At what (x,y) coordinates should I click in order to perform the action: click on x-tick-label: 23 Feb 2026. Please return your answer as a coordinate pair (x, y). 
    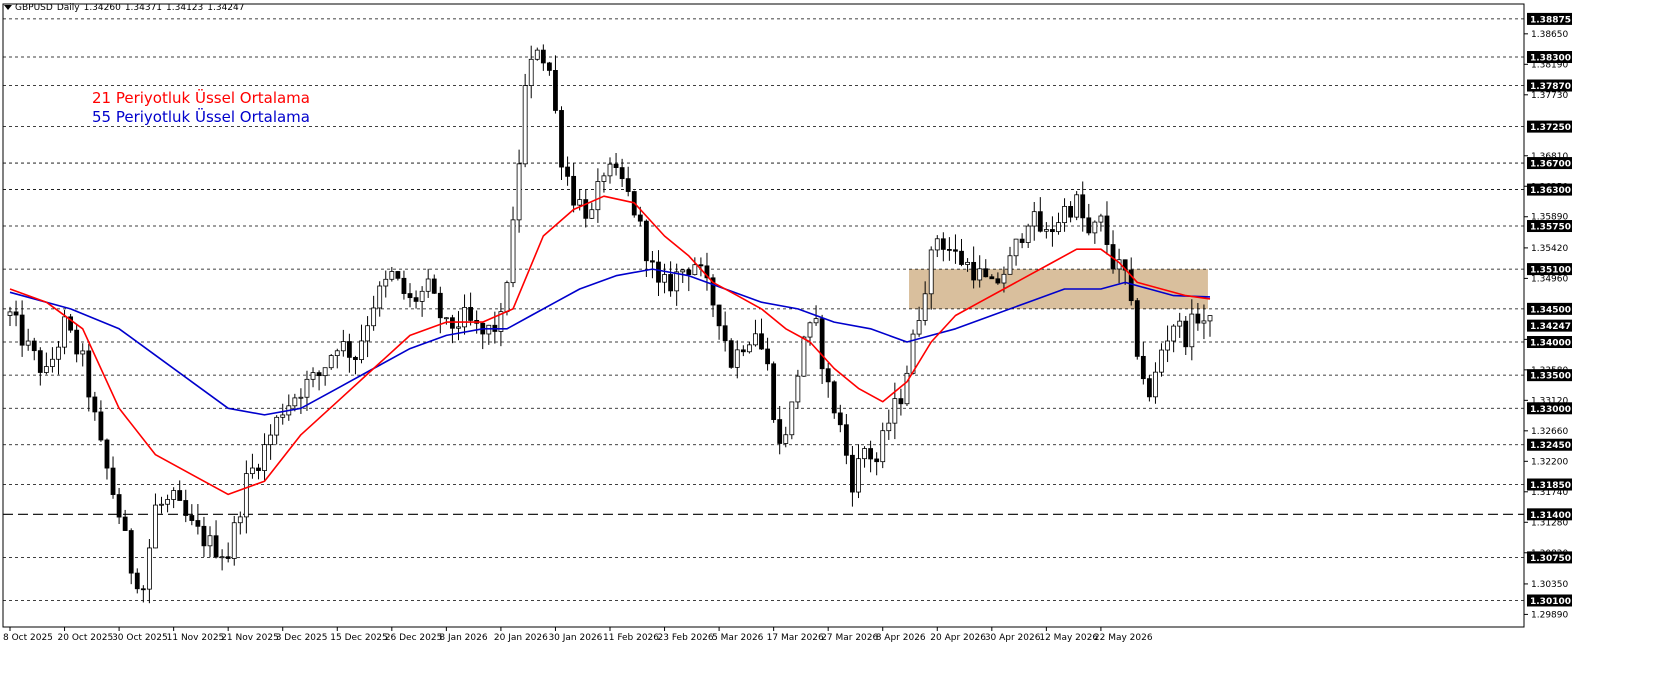
    Looking at the image, I should click on (686, 638).